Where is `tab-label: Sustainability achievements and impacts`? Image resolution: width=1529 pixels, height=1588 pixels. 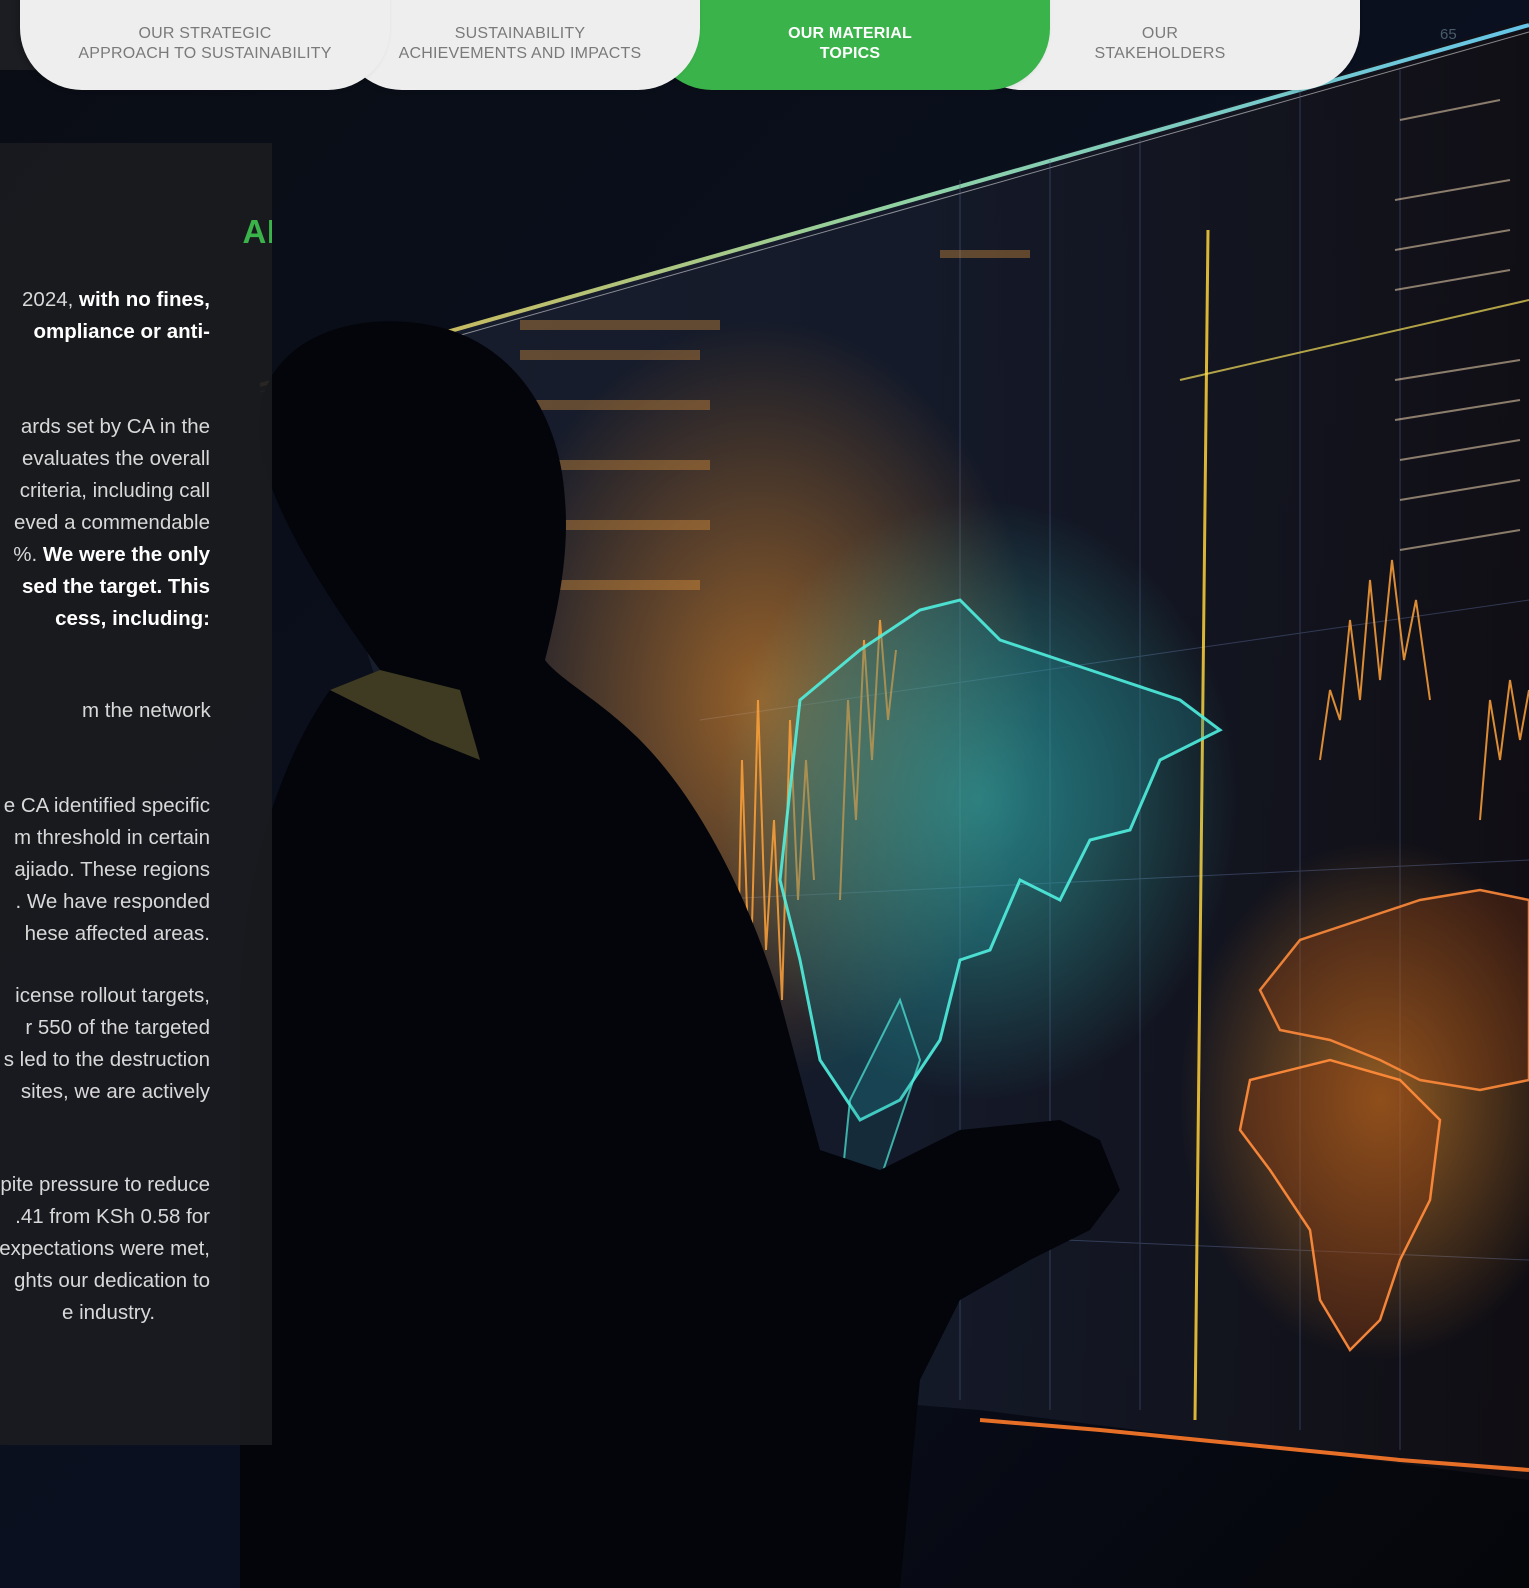
tab-label: Sustainability achievements and impacts is located at coordinates (520, 43).